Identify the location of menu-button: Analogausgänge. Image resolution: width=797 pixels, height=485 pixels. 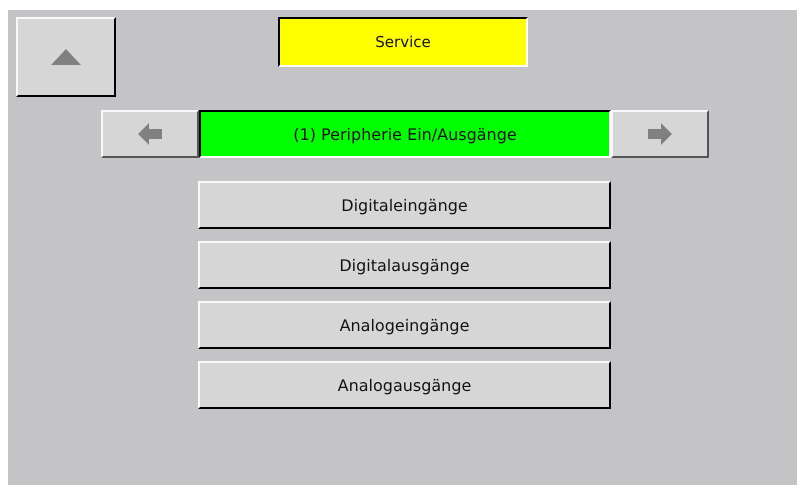
(404, 385).